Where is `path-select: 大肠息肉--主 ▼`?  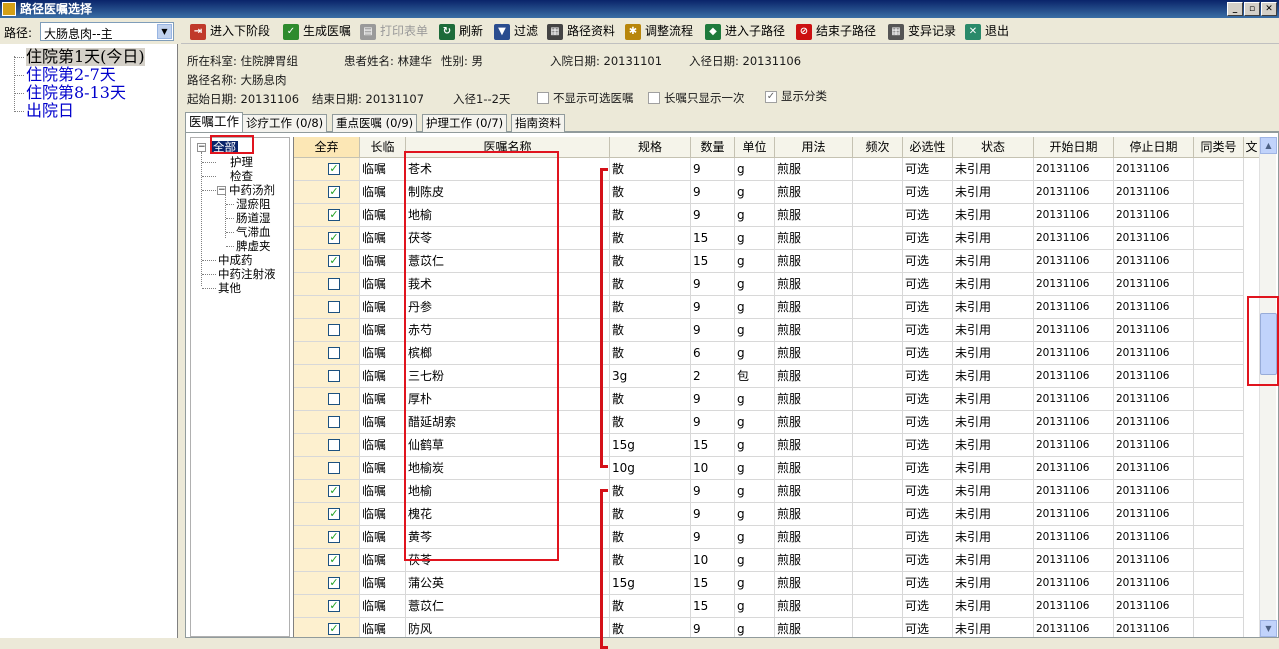 path-select: 大肠息肉--主 ▼ is located at coordinates (107, 31).